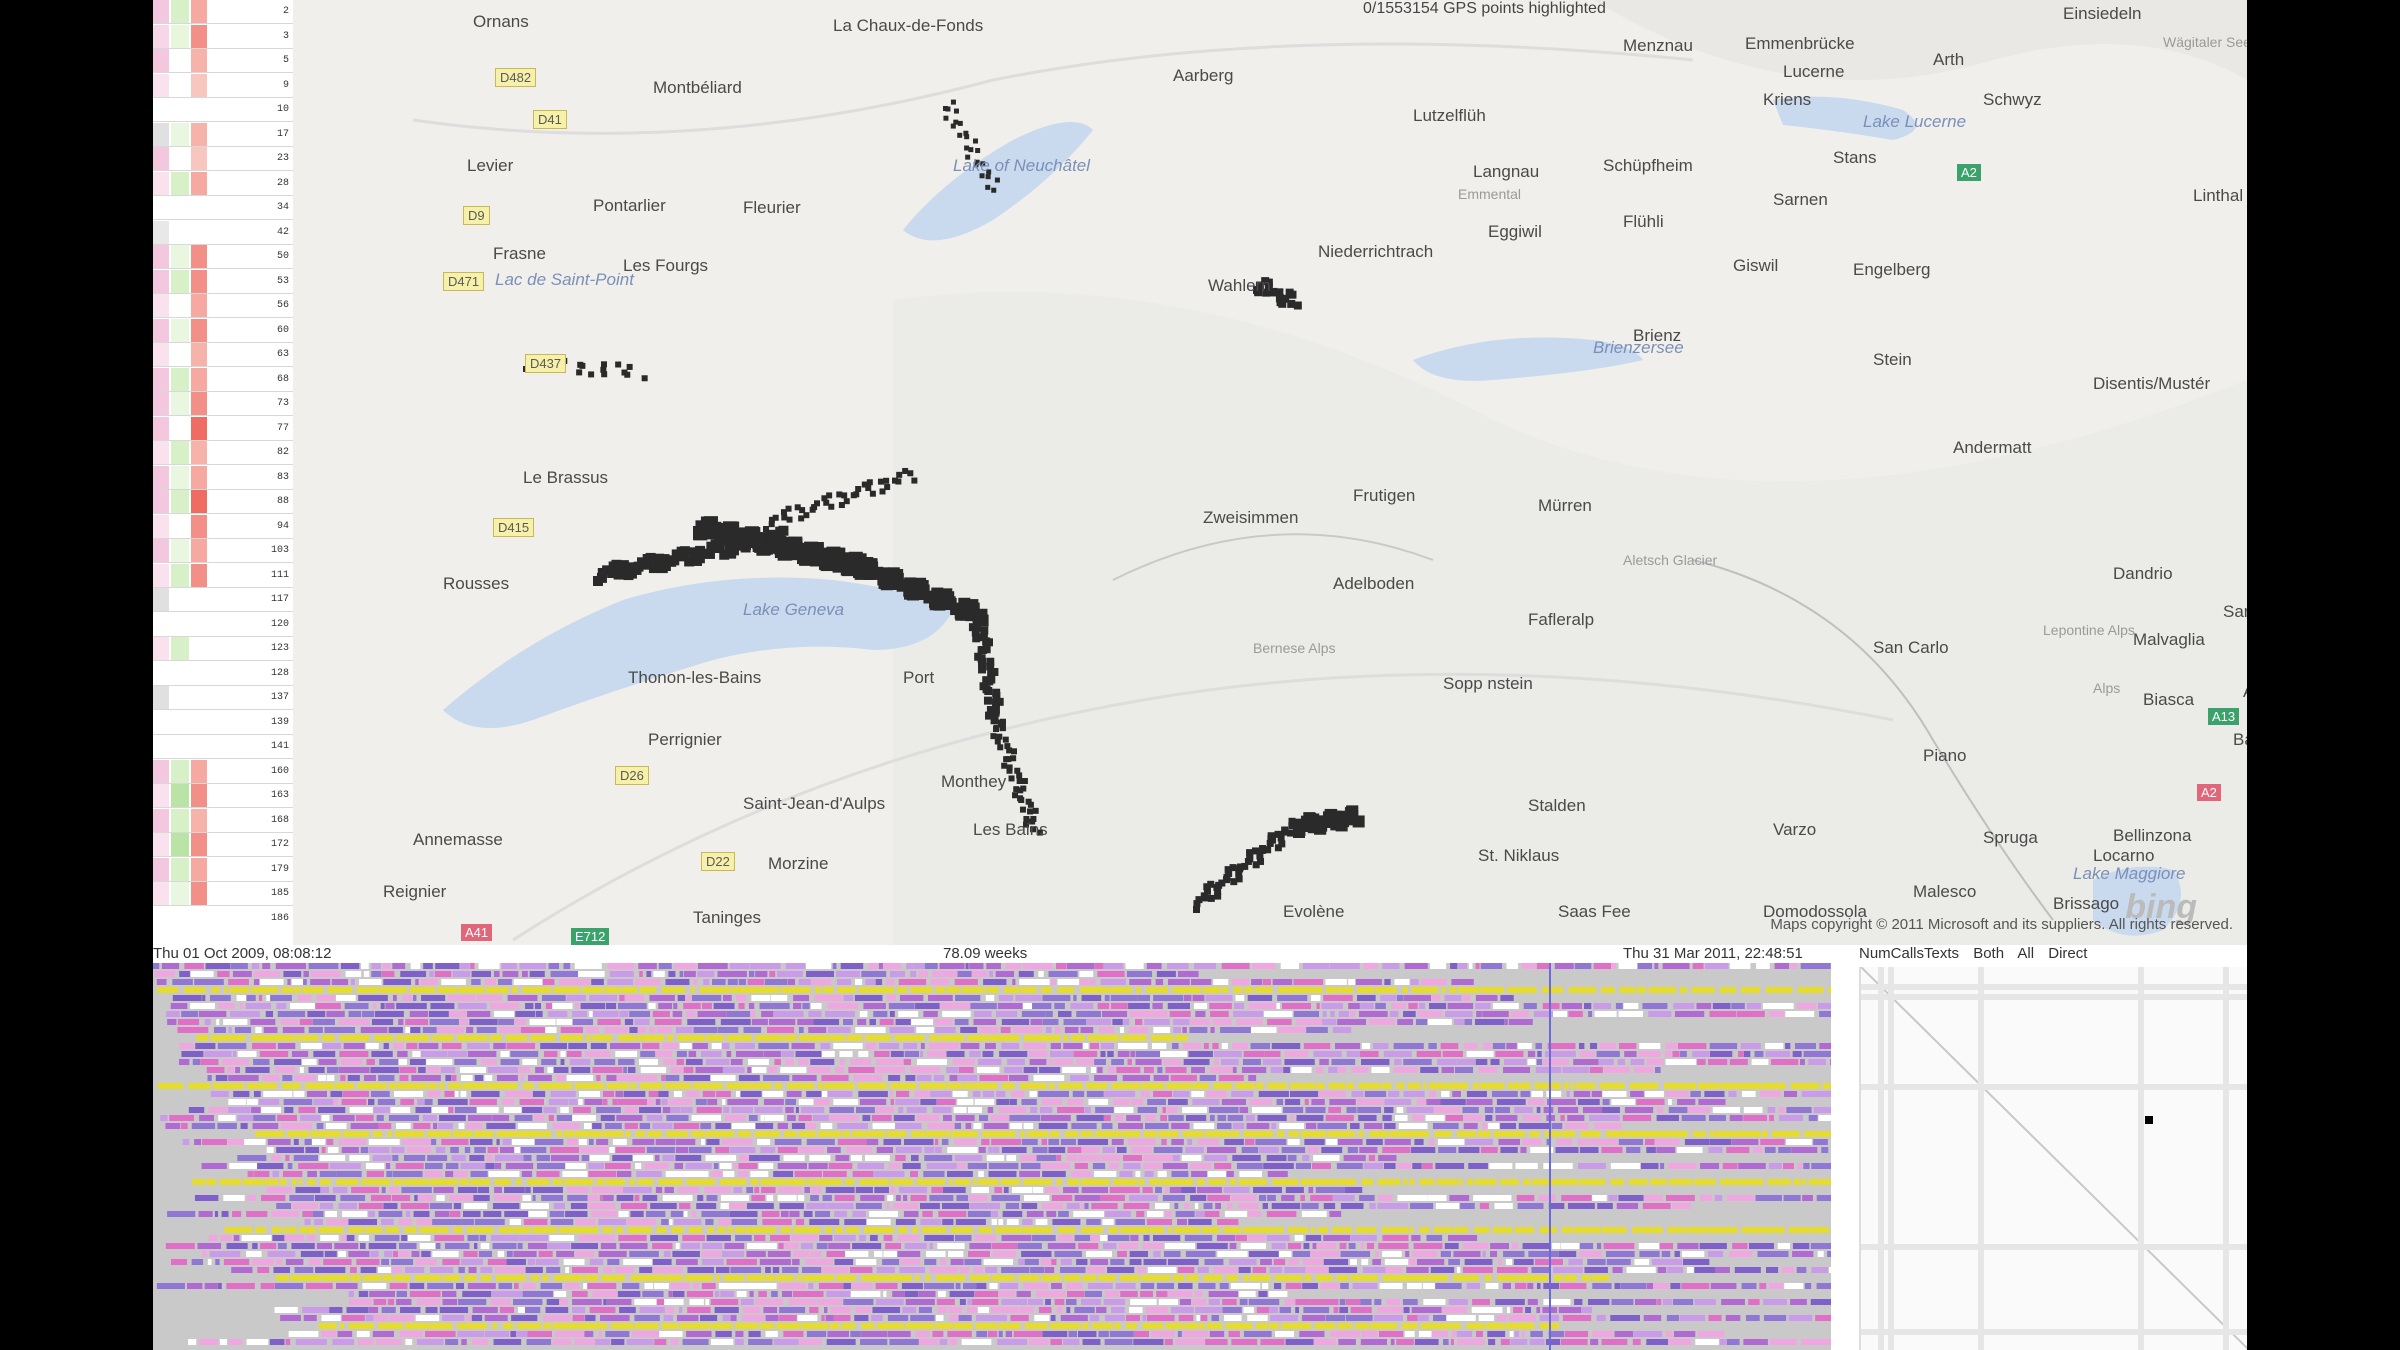  I want to click on map-place-label: Kriens, so click(1787, 99).